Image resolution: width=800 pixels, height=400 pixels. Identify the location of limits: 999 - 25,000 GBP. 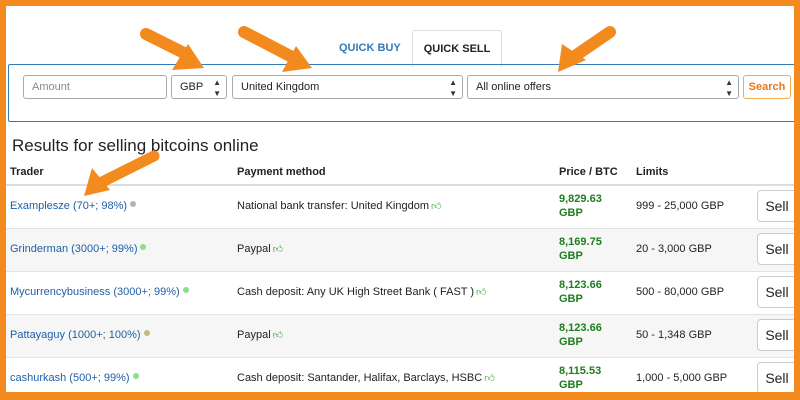
(680, 206).